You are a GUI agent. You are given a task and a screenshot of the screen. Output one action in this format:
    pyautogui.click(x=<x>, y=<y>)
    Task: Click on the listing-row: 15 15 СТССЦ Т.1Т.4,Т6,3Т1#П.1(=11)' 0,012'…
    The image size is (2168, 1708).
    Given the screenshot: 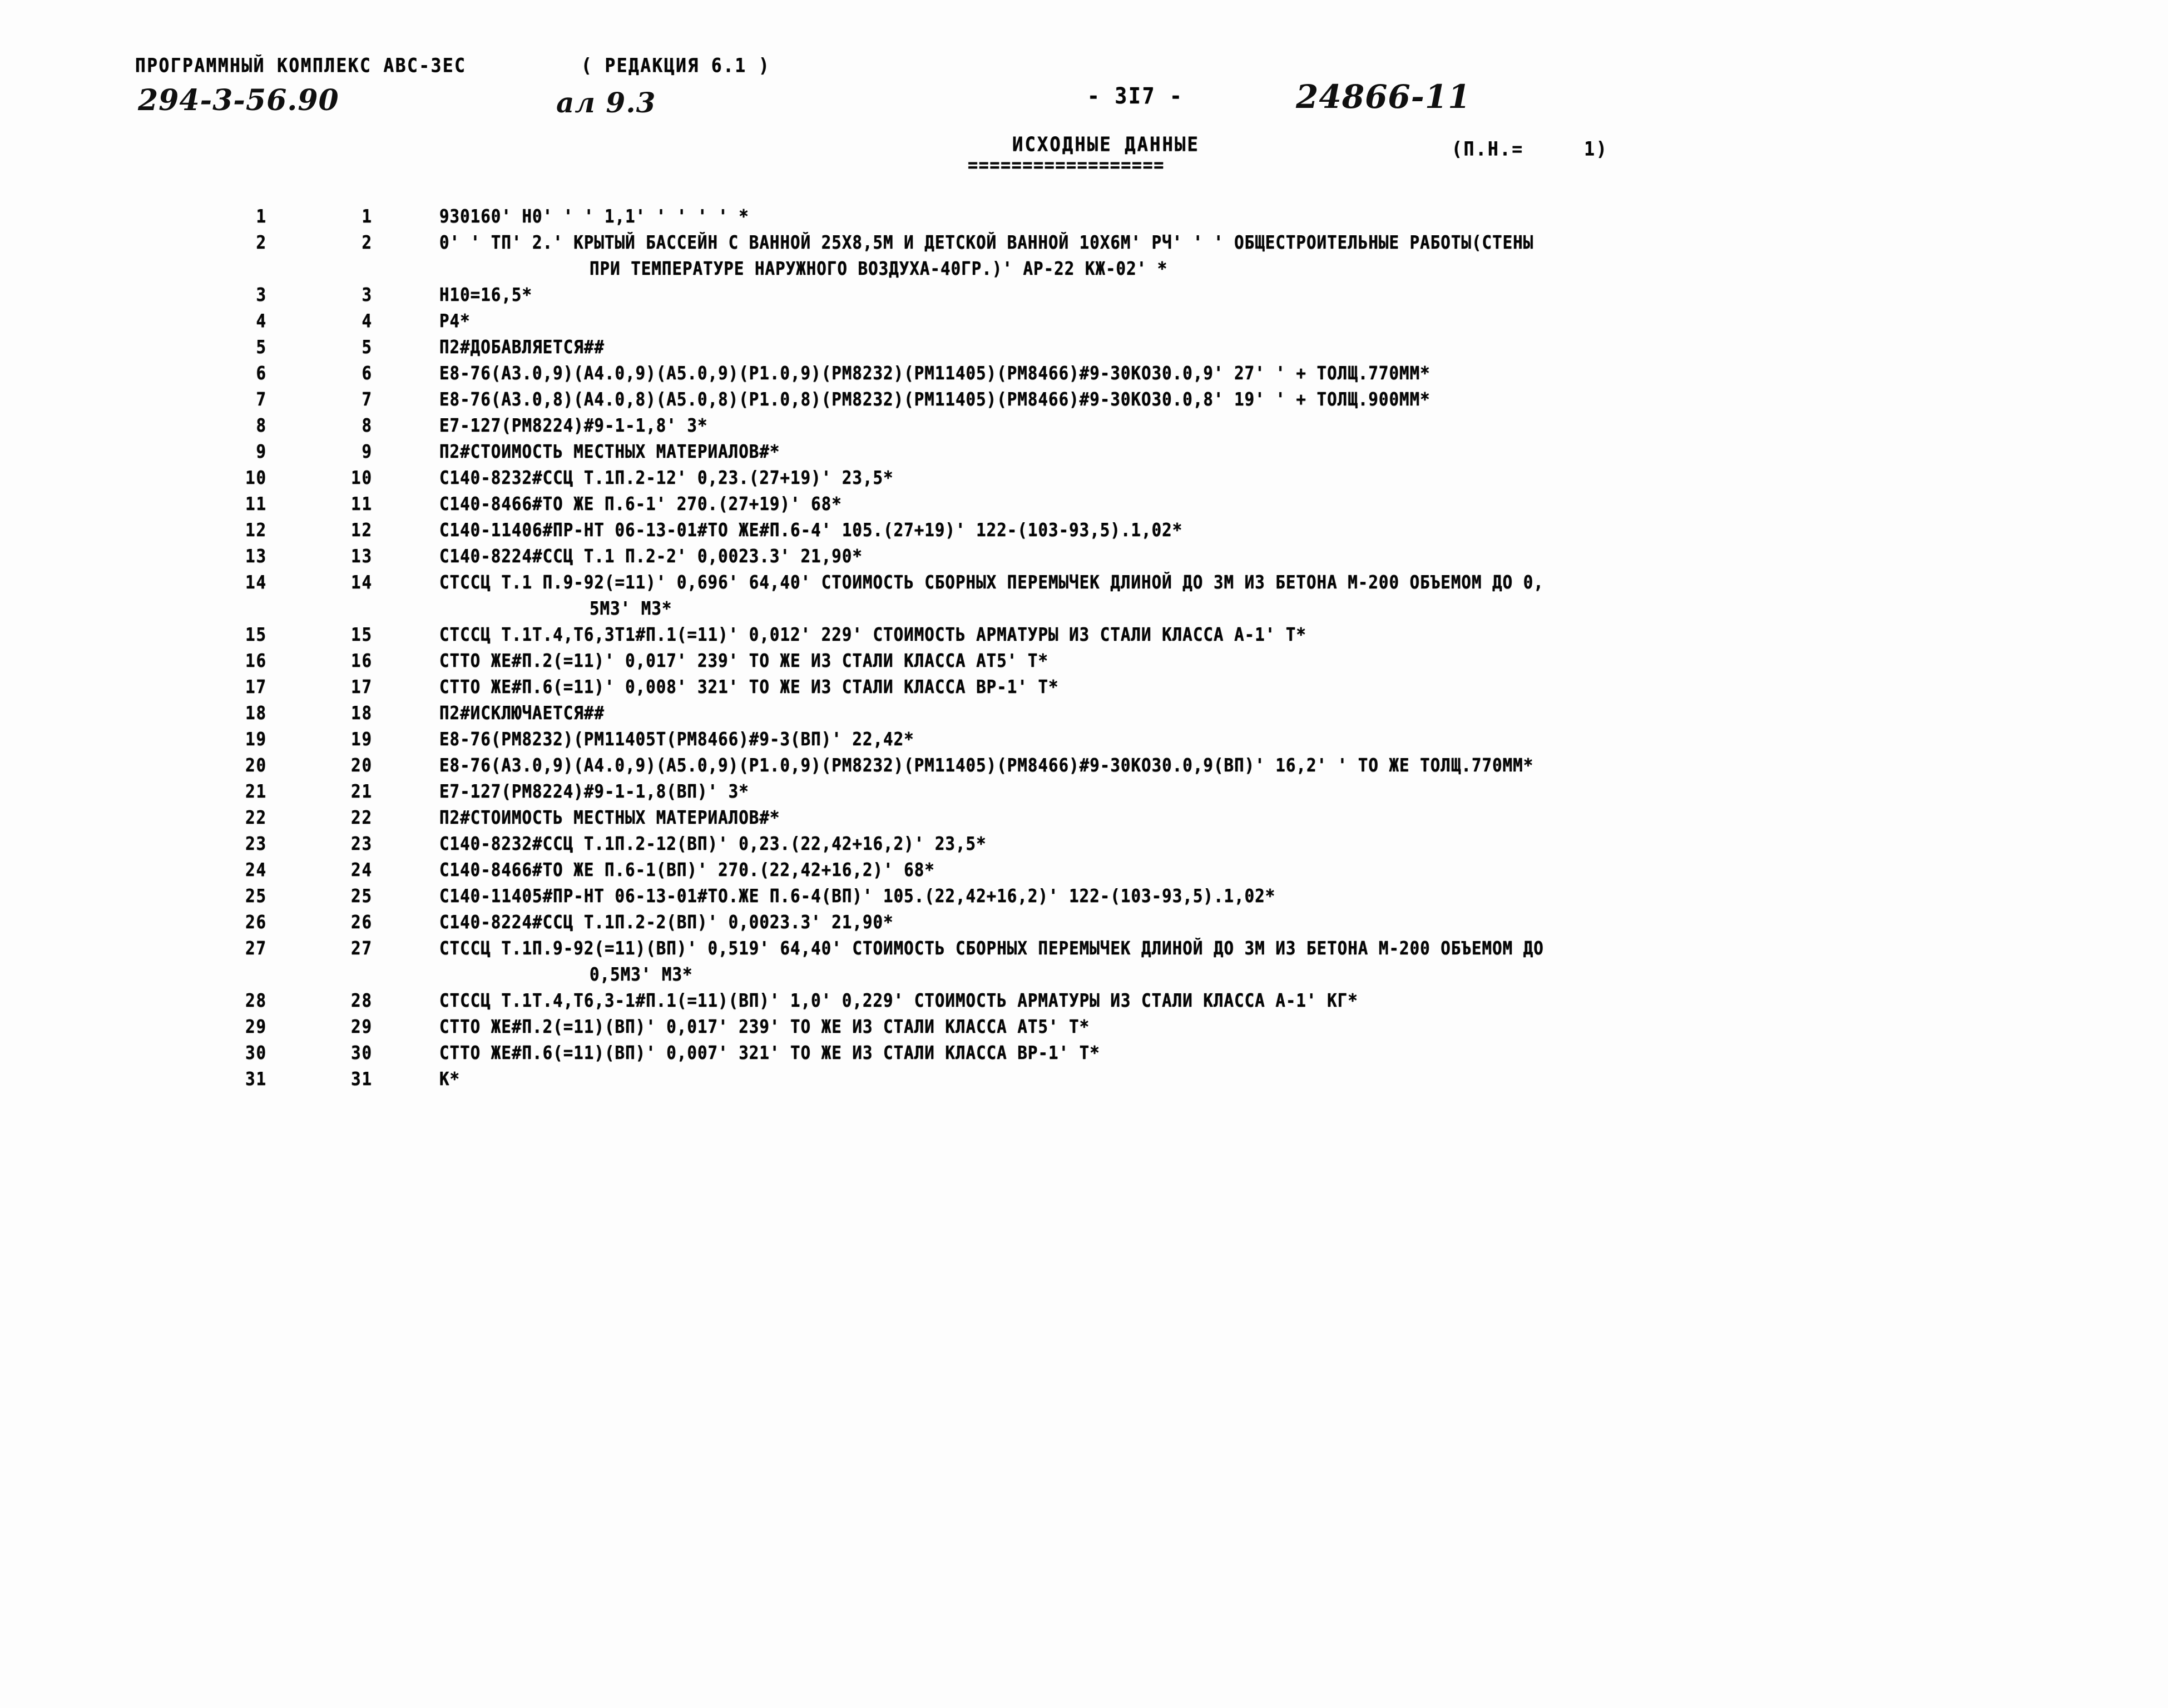 What is the action you would take?
    pyautogui.click(x=1084, y=637)
    